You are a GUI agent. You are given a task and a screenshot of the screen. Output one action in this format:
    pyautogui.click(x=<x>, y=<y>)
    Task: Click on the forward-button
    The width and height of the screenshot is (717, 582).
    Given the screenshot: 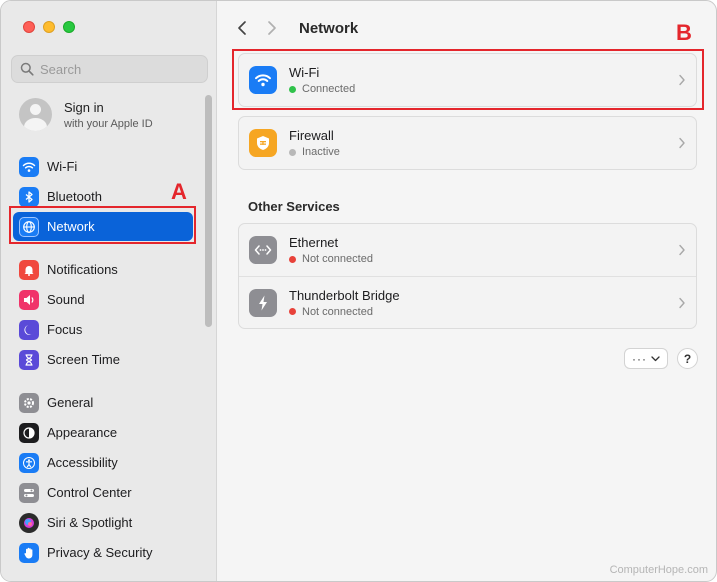 What is the action you would take?
    pyautogui.click(x=272, y=28)
    